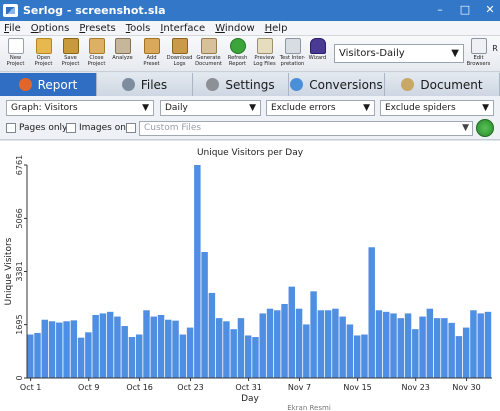 The image size is (500, 411). I want to click on refresh-report-icon, so click(237, 46).